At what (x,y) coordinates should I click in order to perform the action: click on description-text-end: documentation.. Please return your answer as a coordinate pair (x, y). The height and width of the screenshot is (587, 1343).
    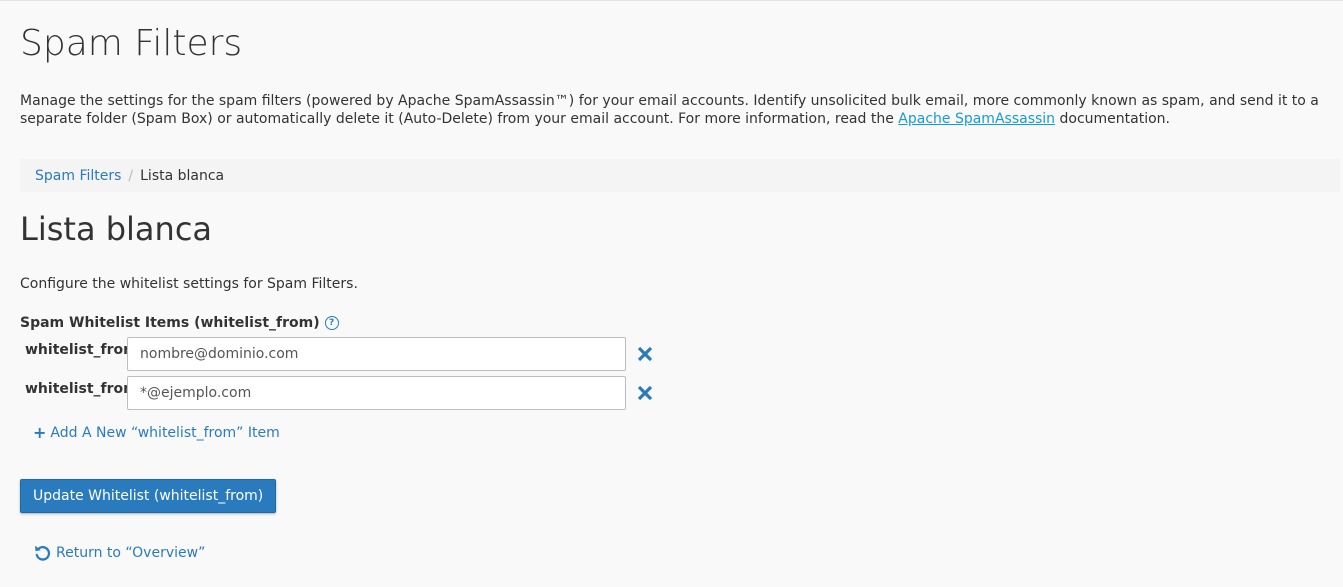
    Looking at the image, I should click on (1112, 119).